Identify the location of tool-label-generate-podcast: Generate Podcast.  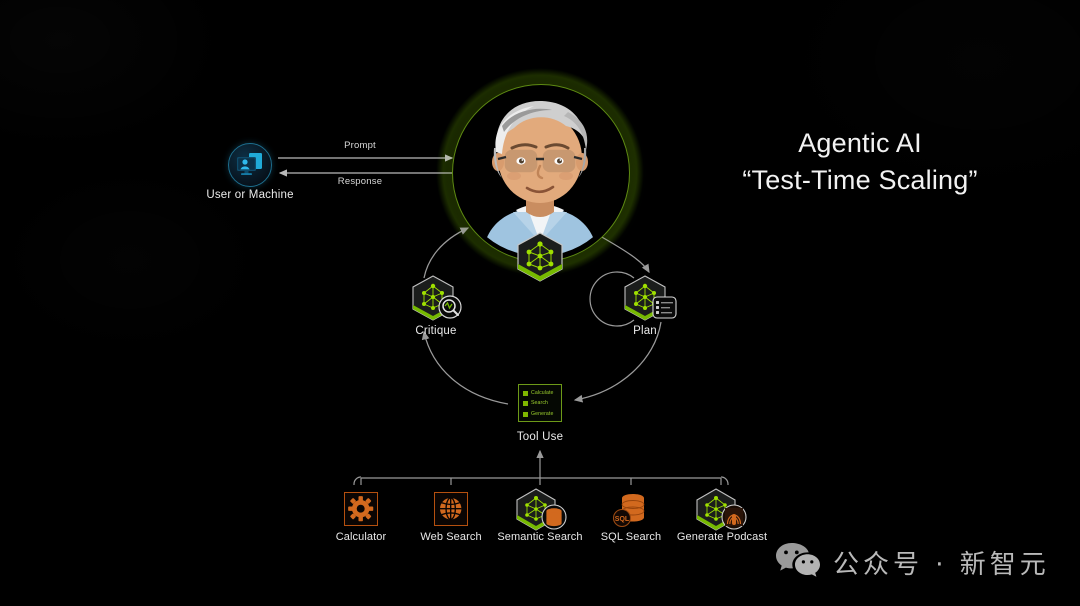
(722, 537).